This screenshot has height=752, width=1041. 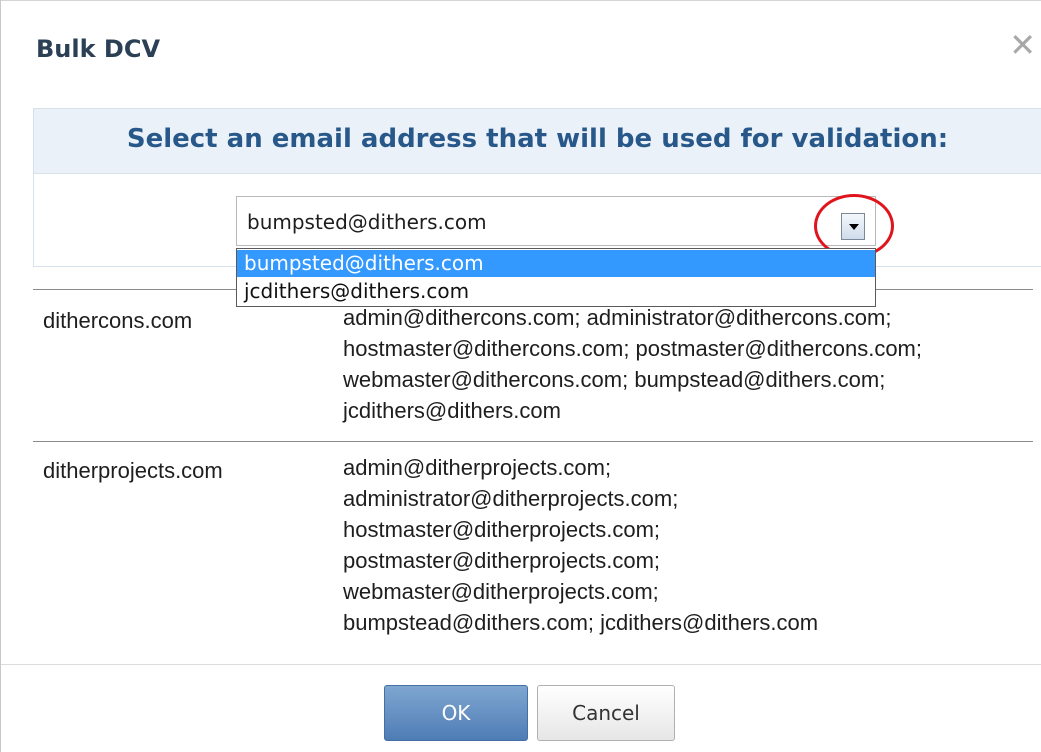 What do you see at coordinates (456, 713) in the screenshot?
I see `ok-button: OK` at bounding box center [456, 713].